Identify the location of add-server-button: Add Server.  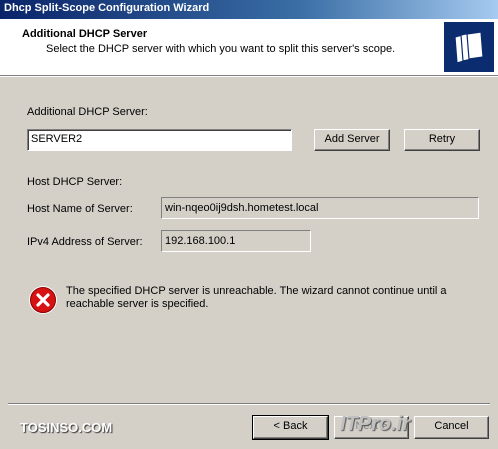
(352, 140).